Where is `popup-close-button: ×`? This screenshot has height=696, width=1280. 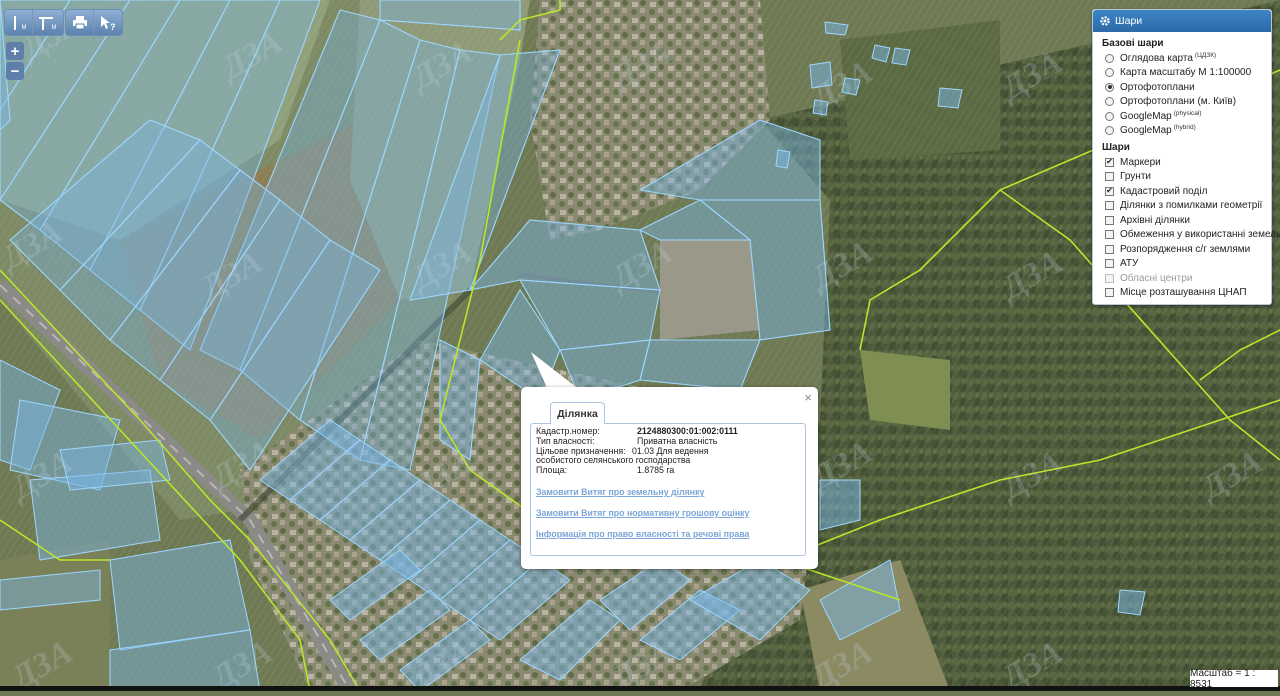
popup-close-button: × is located at coordinates (808, 397).